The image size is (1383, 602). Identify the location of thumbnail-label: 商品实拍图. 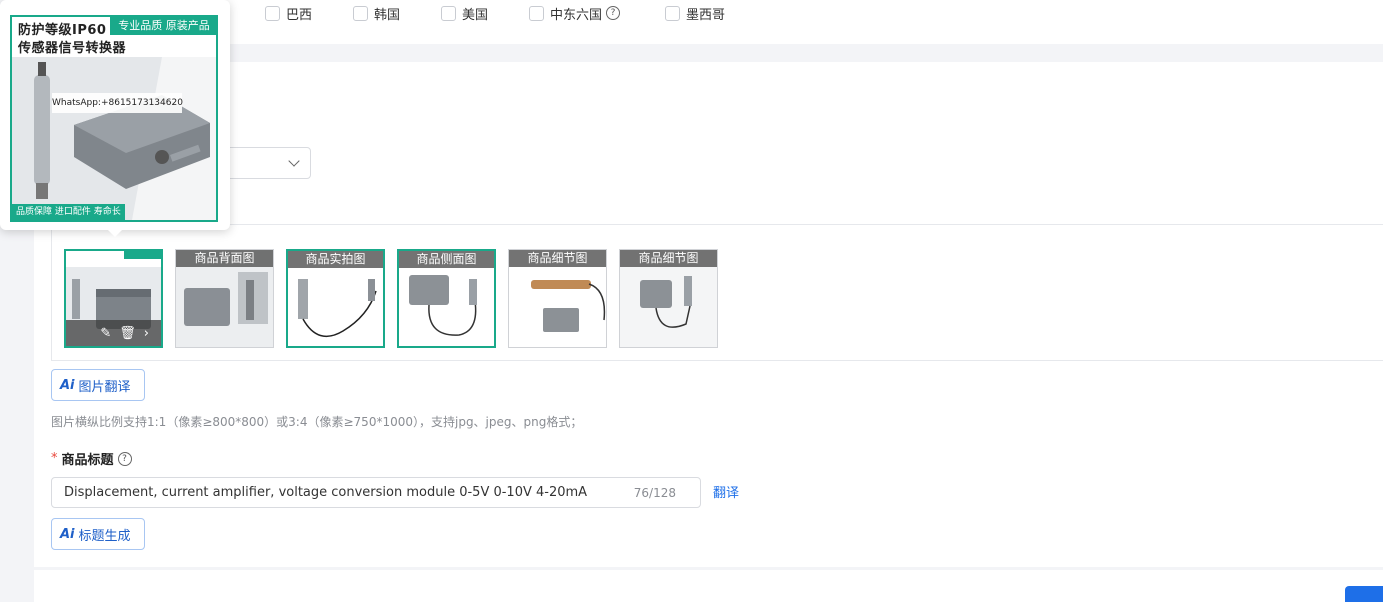
(335, 259).